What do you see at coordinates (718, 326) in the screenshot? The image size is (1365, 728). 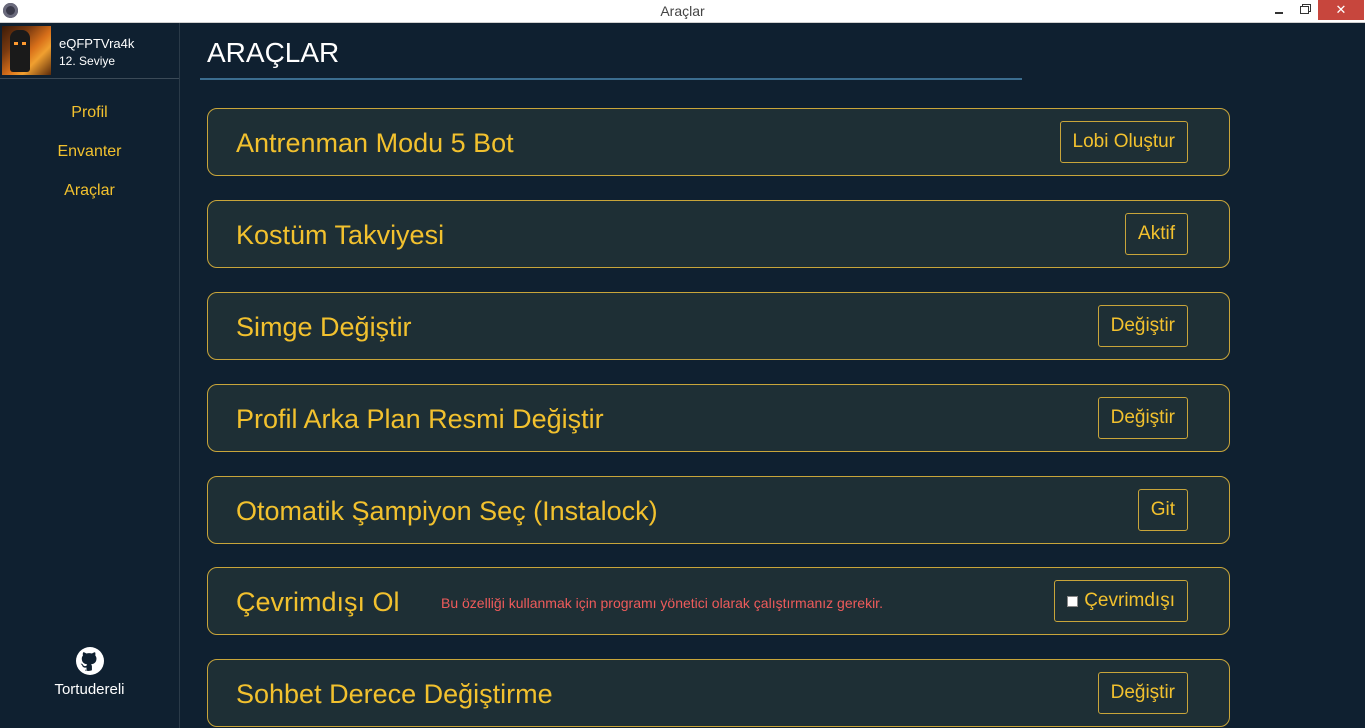 I see `tool-card-icon-change: Simge Değiştir Değiştir` at bounding box center [718, 326].